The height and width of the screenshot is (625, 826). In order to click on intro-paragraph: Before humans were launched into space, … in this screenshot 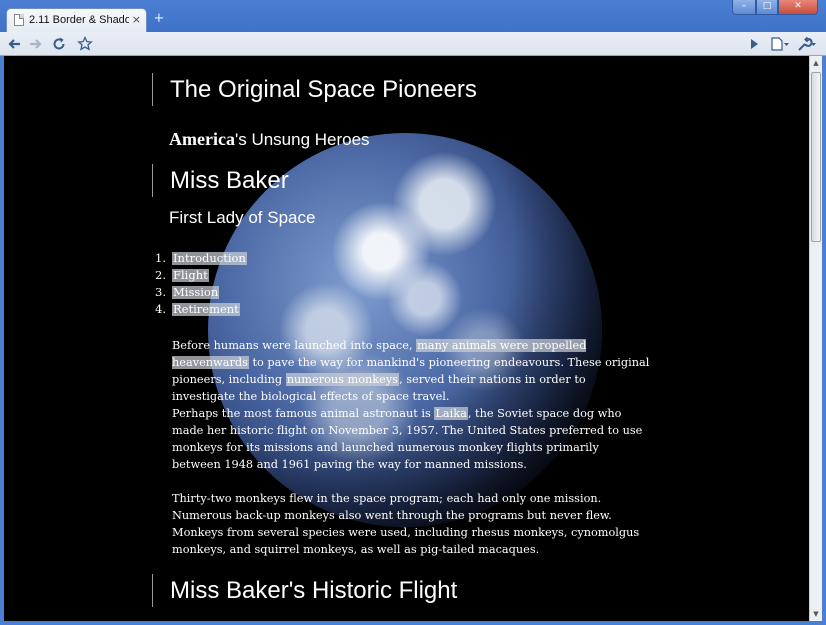, I will do `click(411, 371)`.